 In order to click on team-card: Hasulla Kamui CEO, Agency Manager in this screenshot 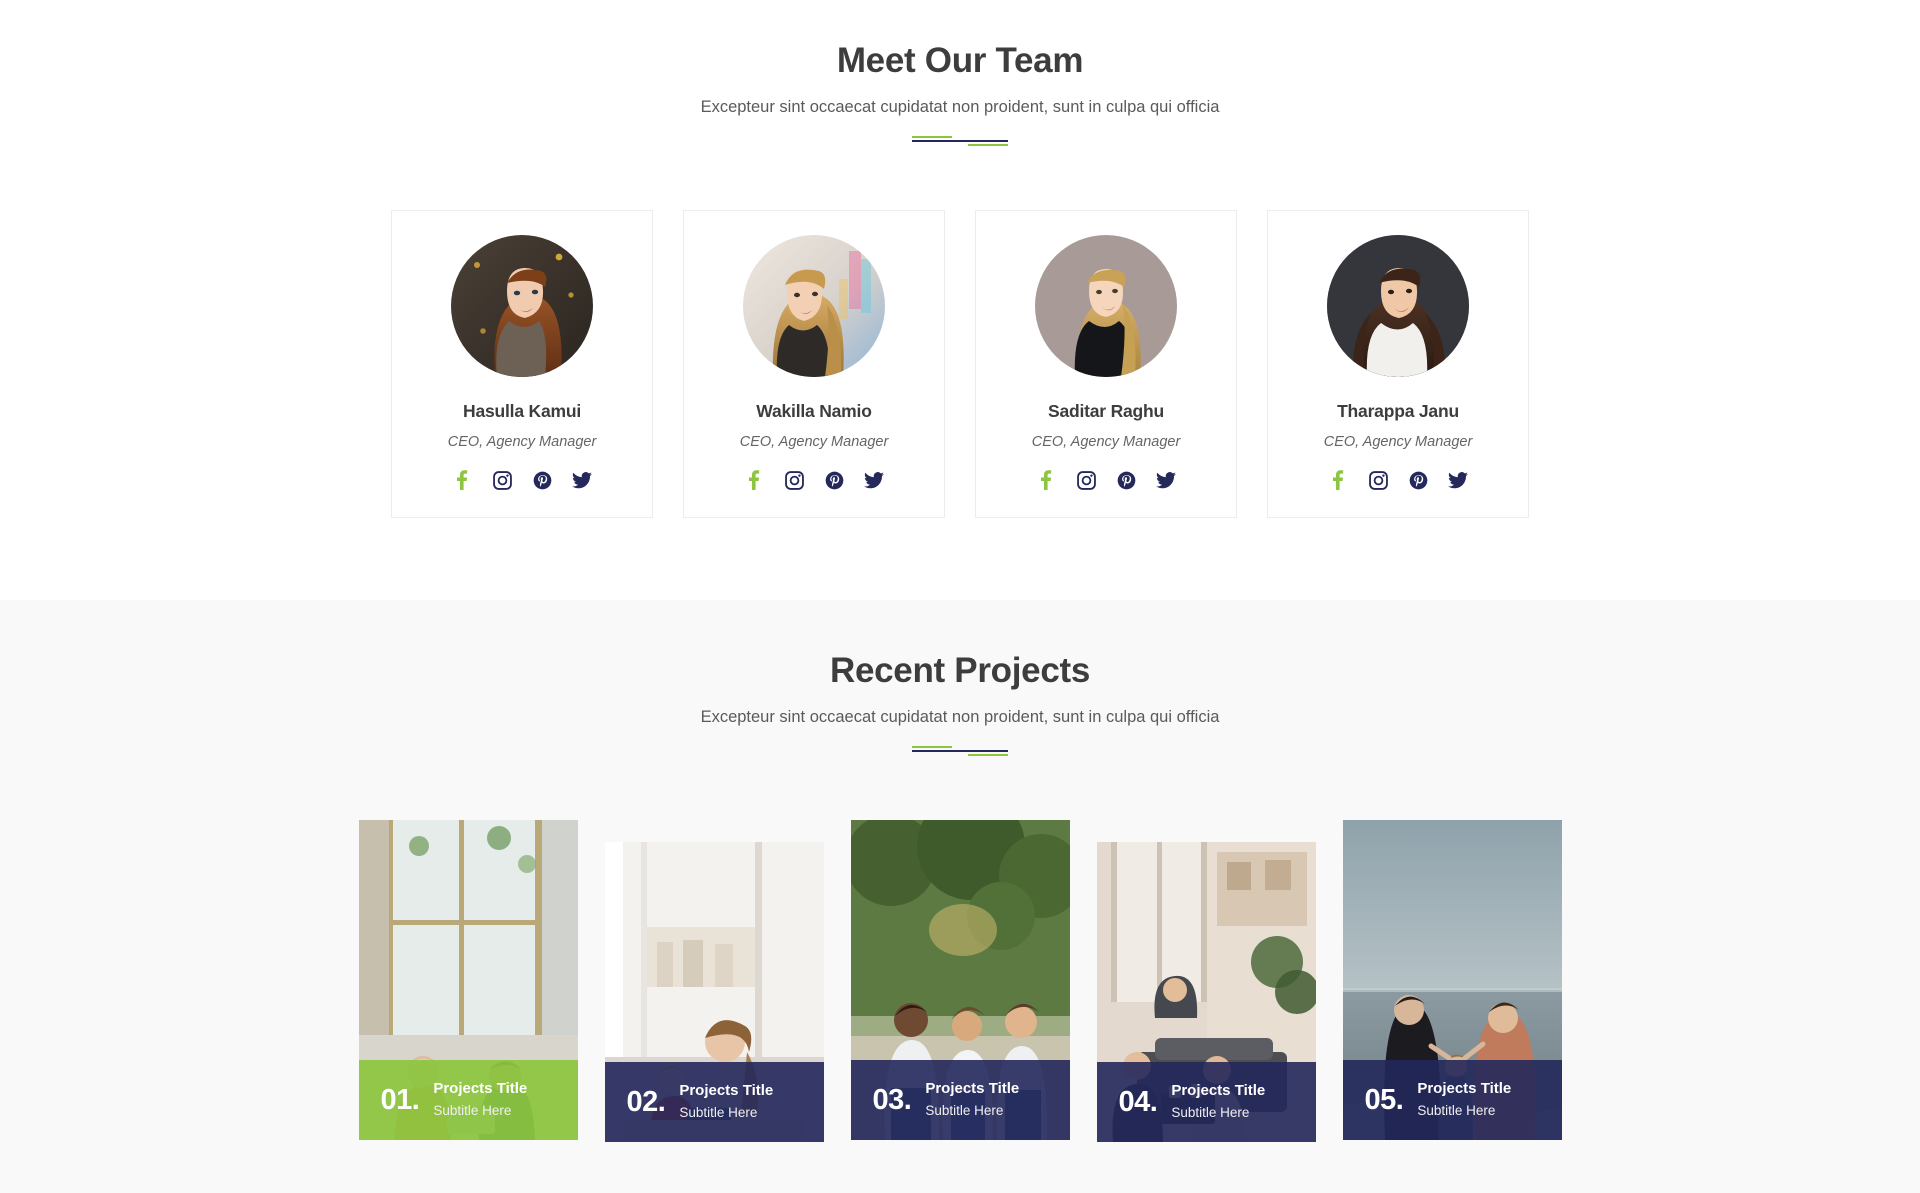, I will do `click(522, 364)`.